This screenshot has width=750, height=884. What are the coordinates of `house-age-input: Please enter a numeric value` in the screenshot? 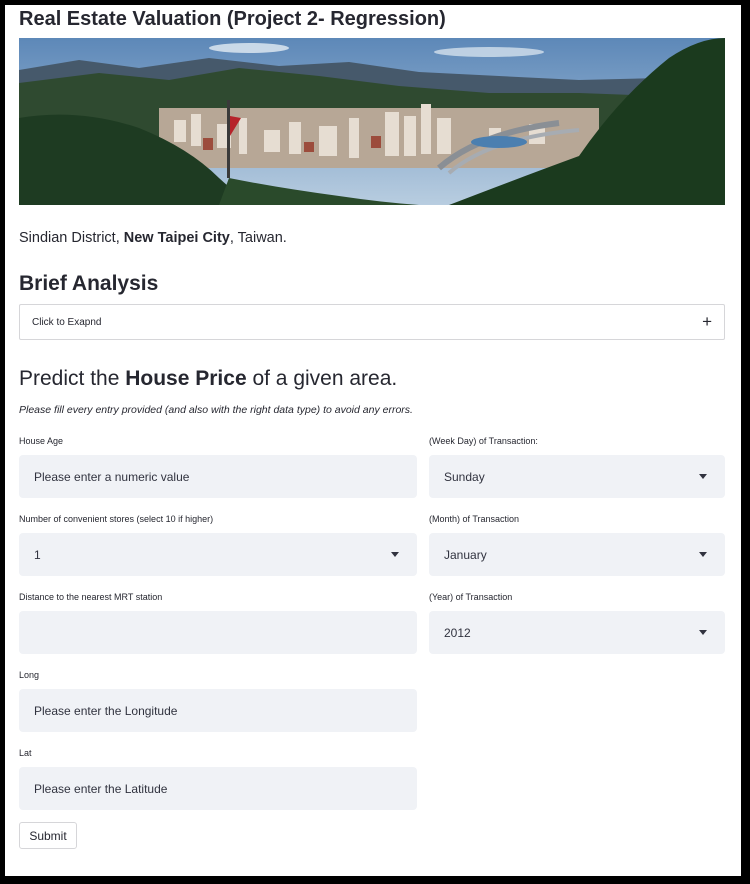 It's located at (218, 476).